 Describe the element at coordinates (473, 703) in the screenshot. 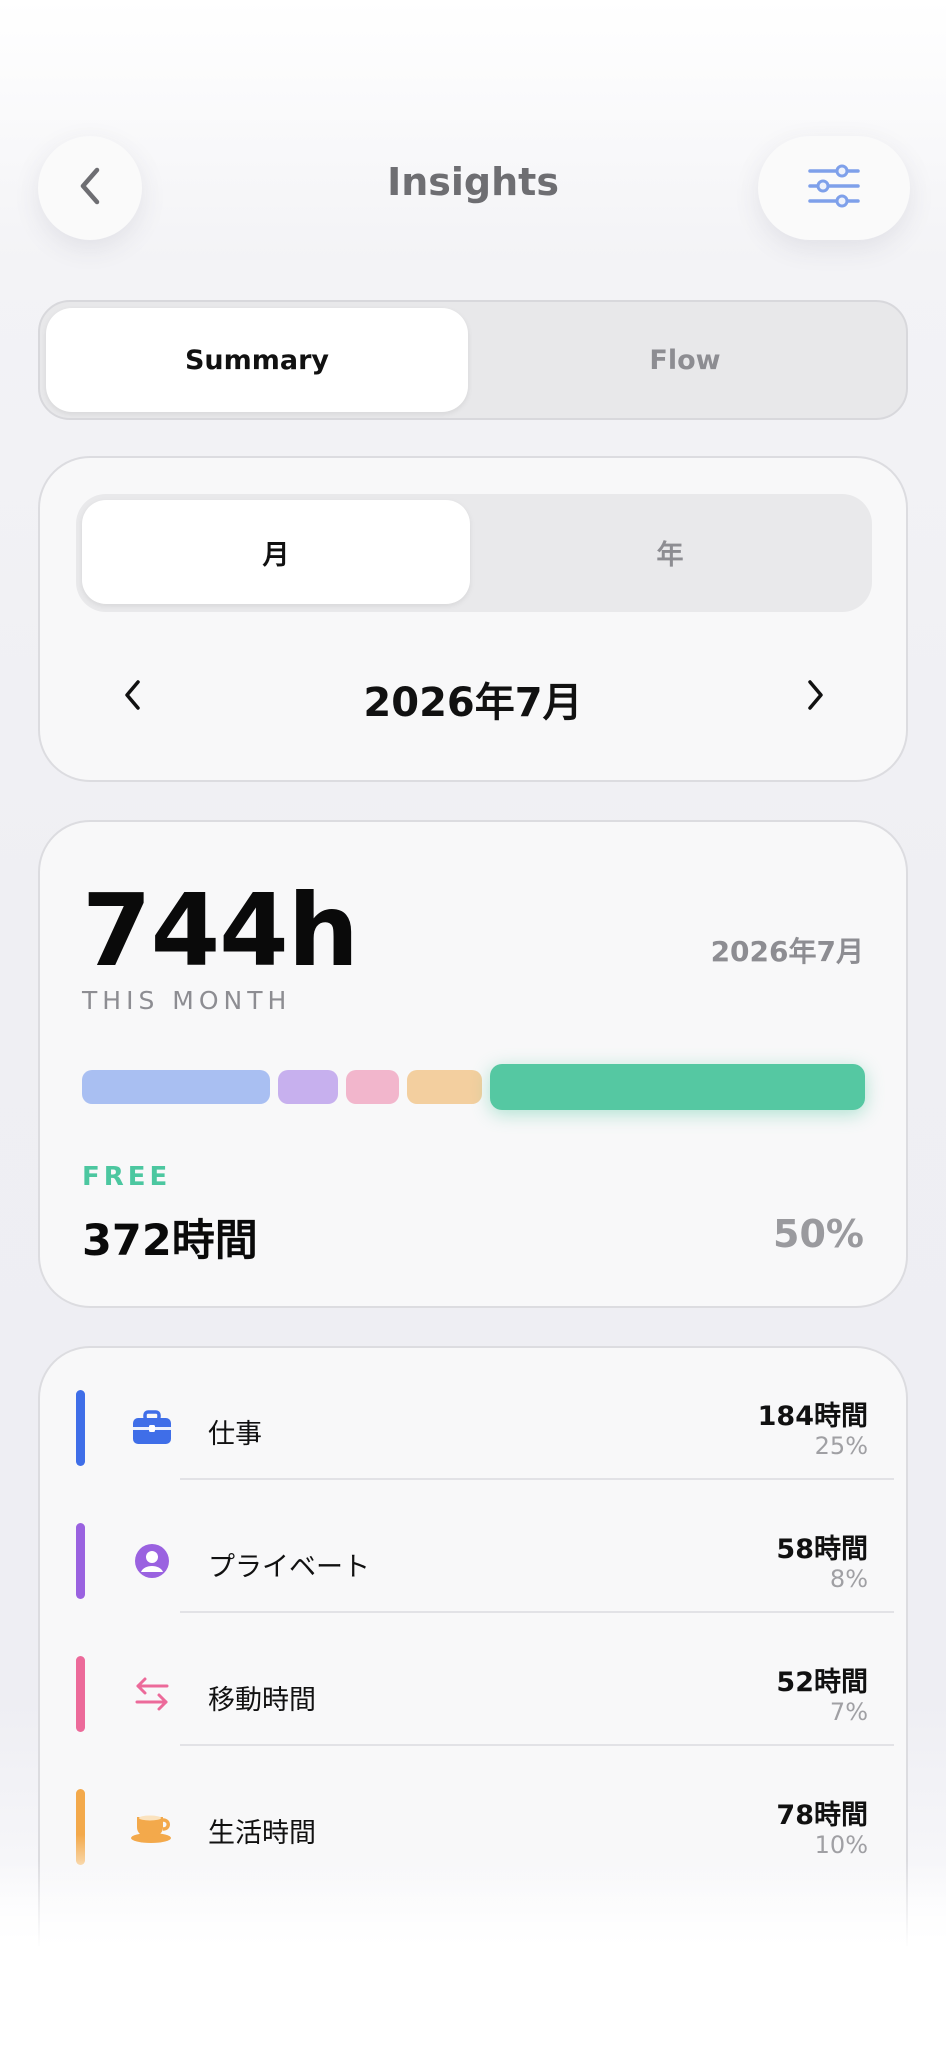

I see `current-period-label: 2026年7月` at that location.